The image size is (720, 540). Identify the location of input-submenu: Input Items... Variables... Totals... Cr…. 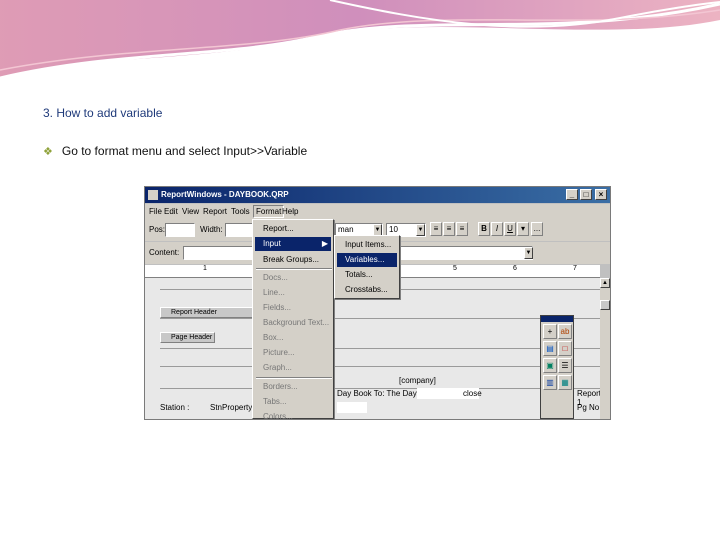
(367, 267).